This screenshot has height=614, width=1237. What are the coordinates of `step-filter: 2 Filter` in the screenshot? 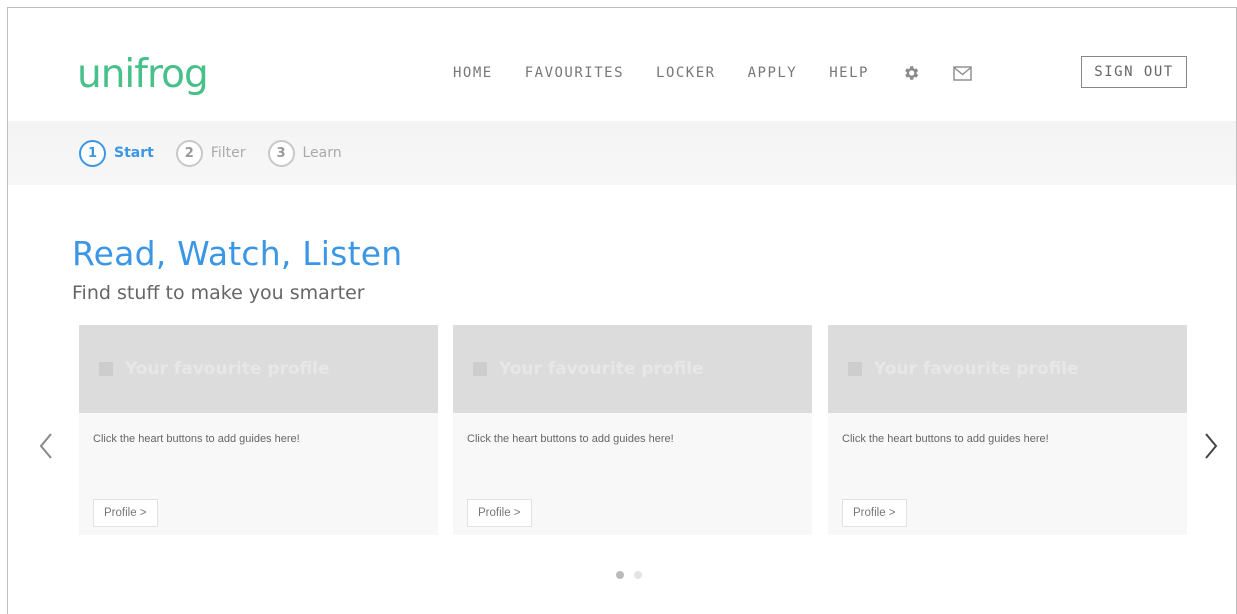 It's located at (210, 153).